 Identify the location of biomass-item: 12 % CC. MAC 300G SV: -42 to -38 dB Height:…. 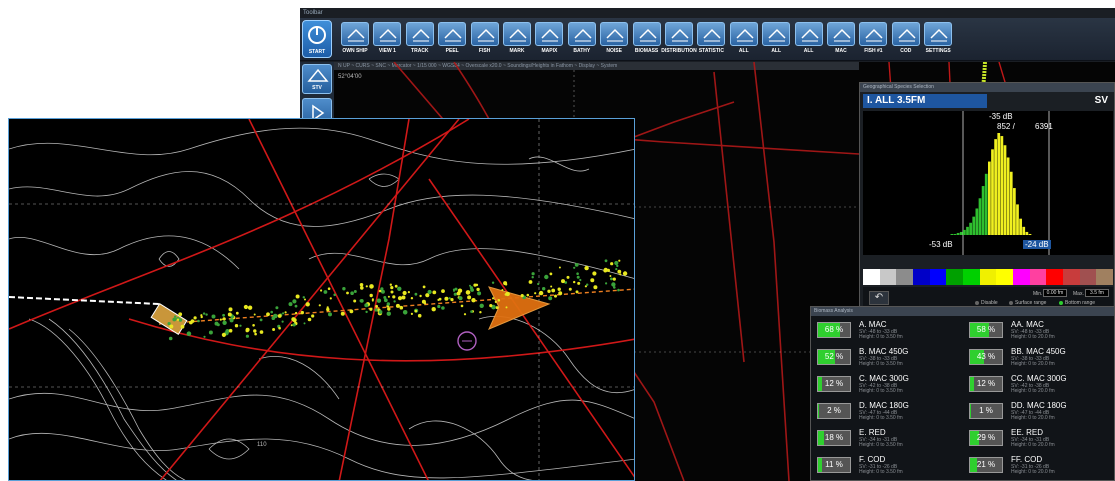
(1038, 383).